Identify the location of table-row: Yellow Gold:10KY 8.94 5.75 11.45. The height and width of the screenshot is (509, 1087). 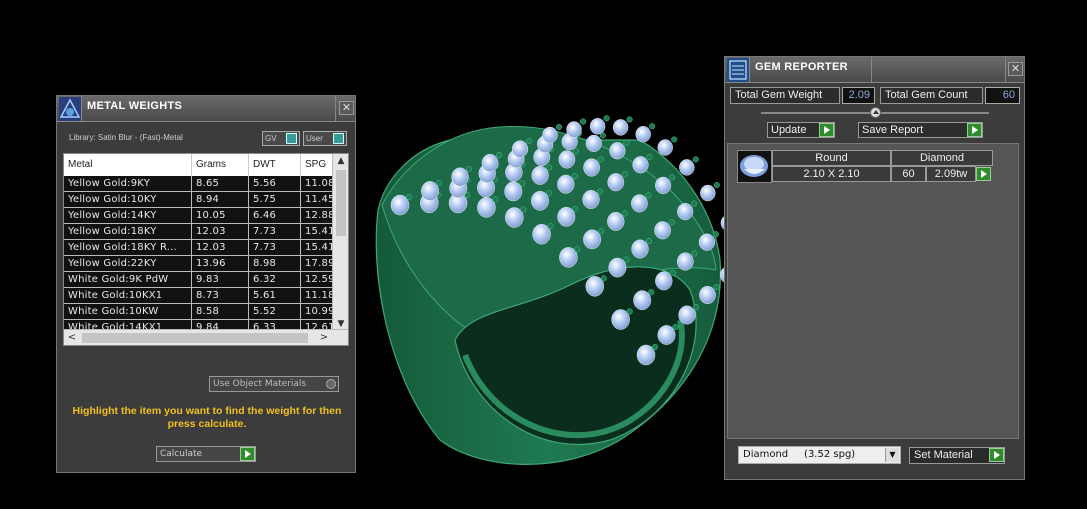
(204, 200).